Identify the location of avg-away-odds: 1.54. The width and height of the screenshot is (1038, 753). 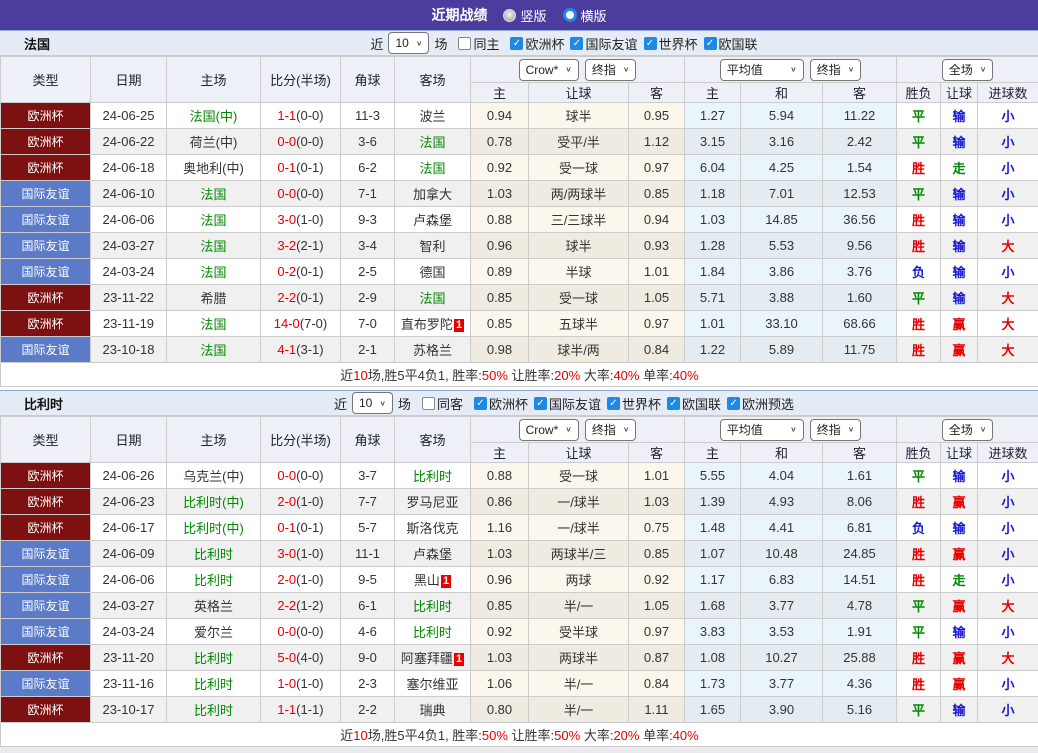
(860, 168).